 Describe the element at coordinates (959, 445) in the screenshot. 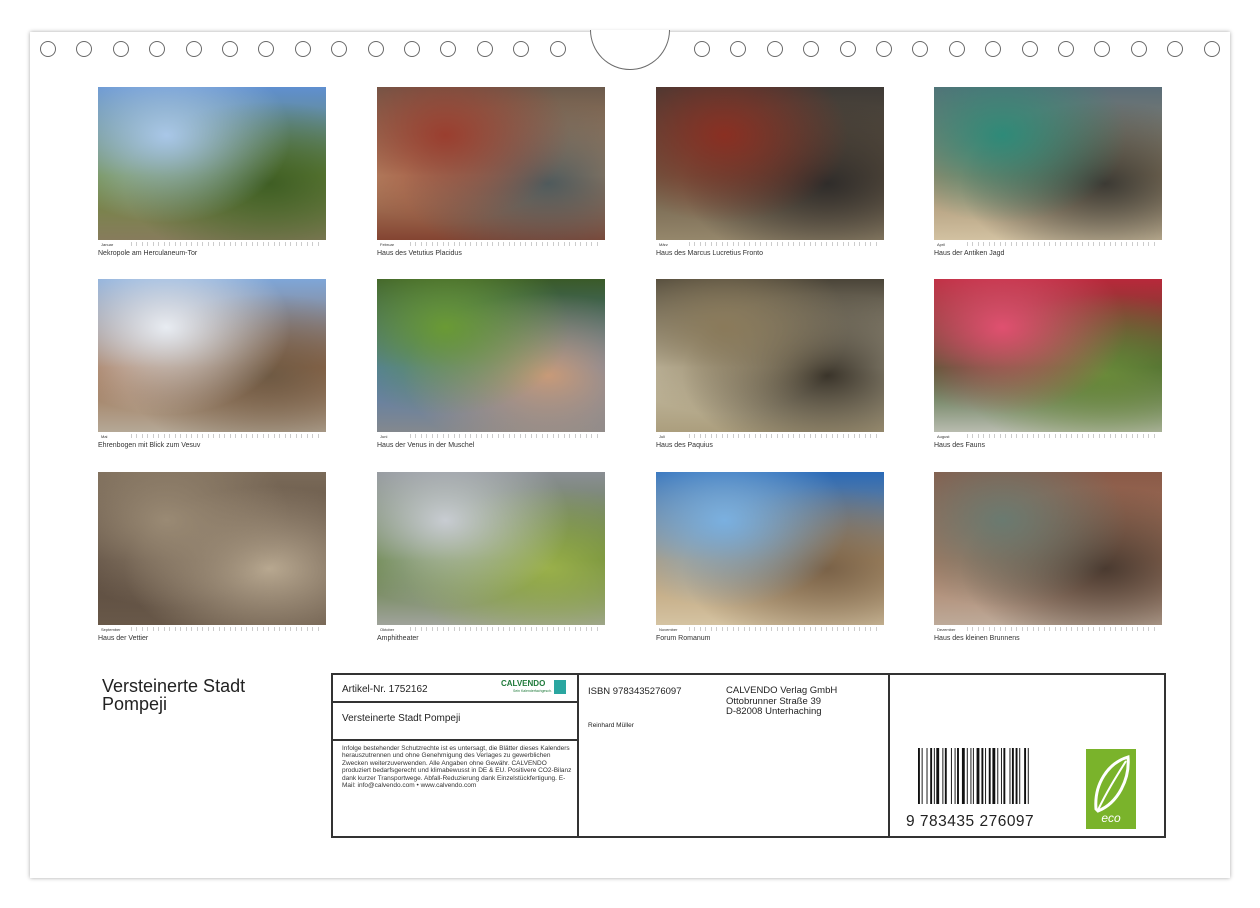

I see `photo-caption: Haus des Fauns` at that location.